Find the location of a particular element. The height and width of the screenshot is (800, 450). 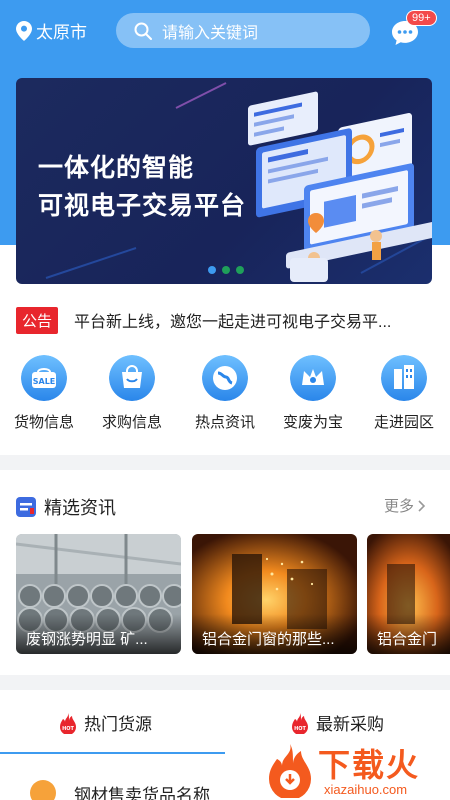

news-icon is located at coordinates (26, 507).